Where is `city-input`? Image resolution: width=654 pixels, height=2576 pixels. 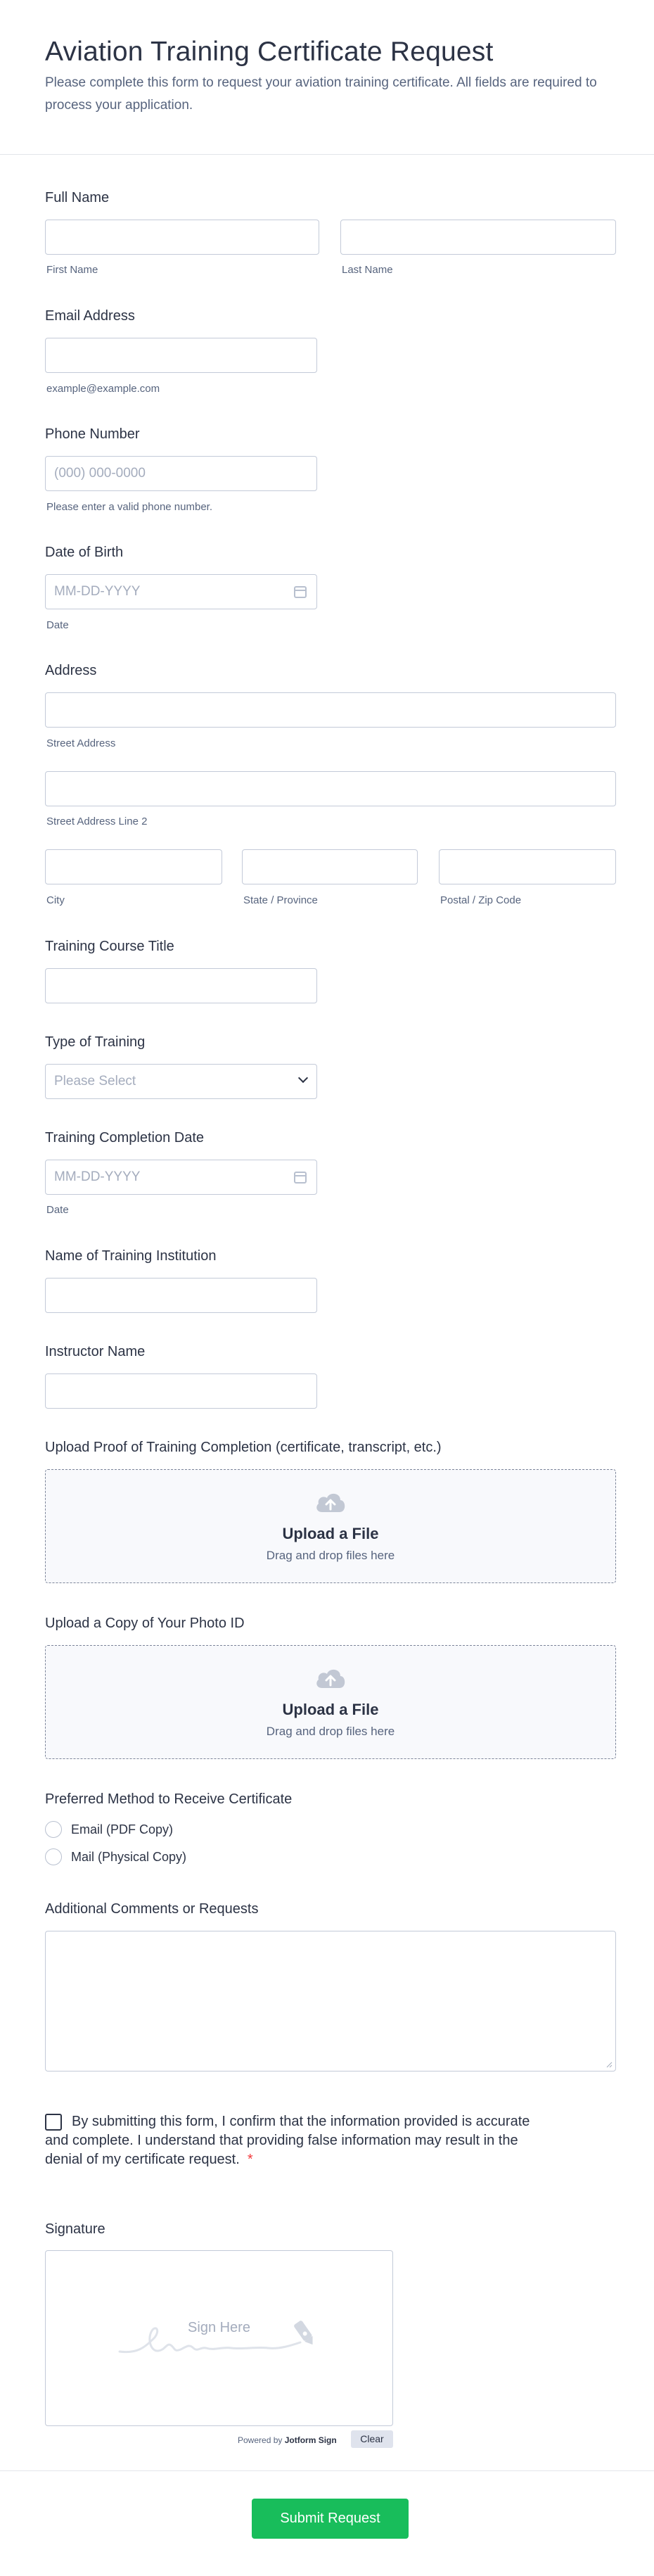
city-input is located at coordinates (133, 866).